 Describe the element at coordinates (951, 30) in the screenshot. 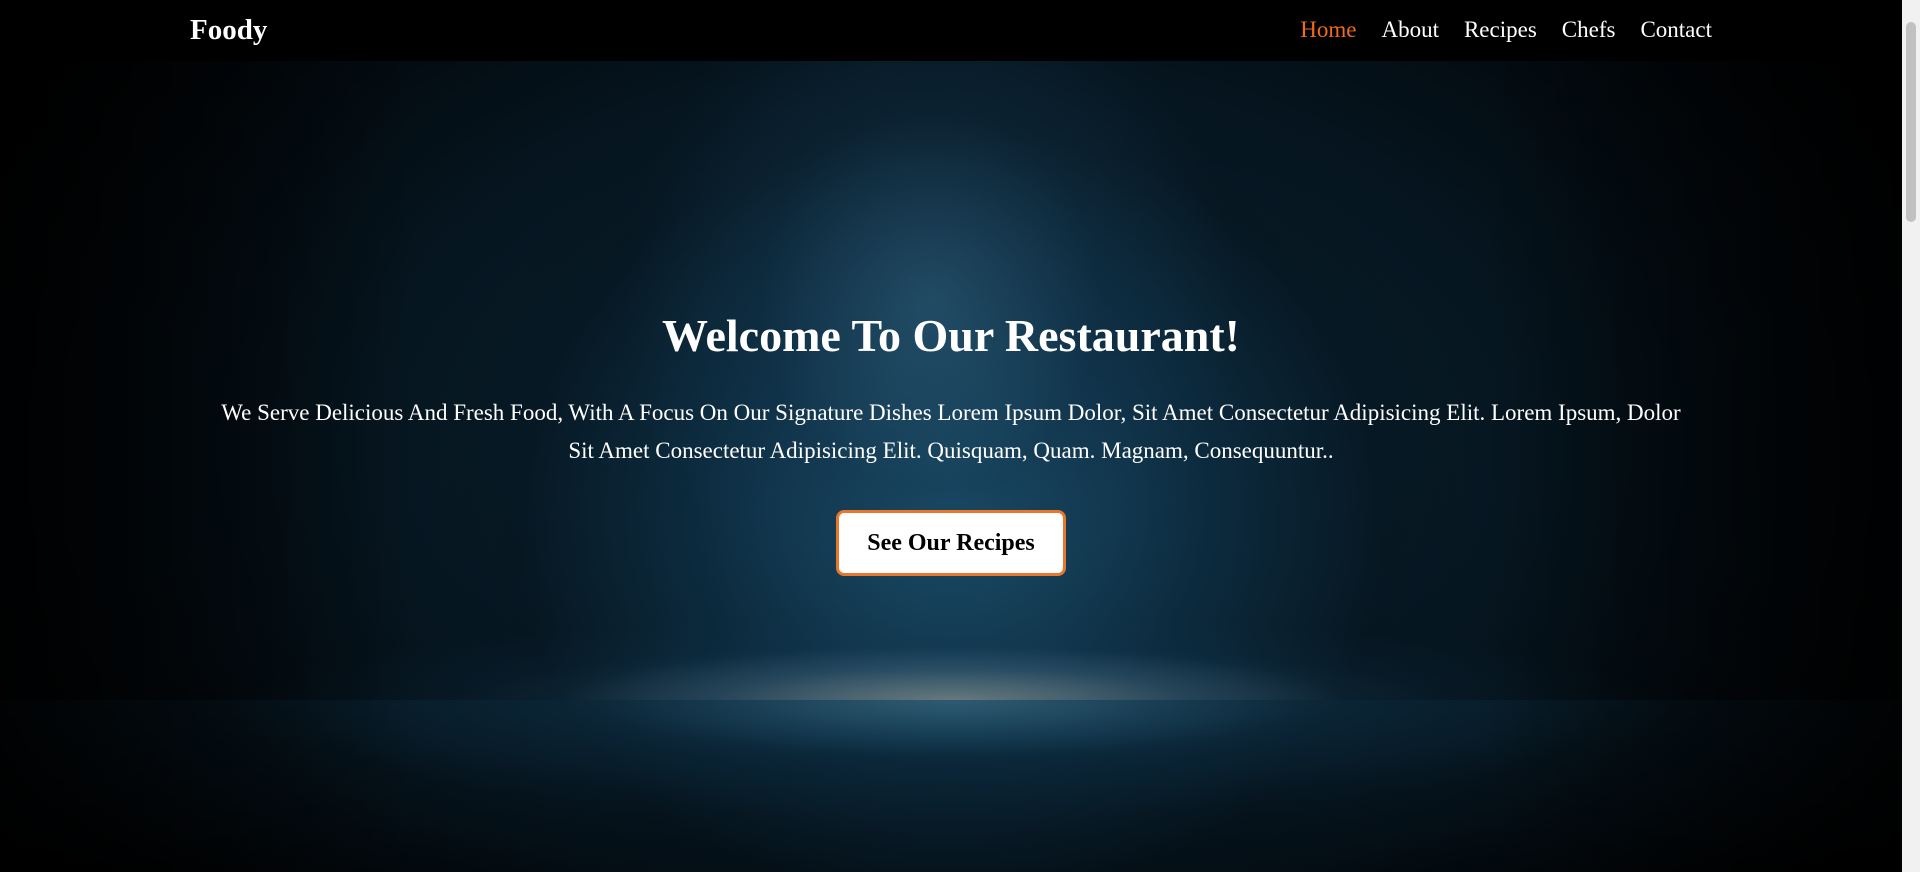

I see `navbar: Foody Home About Recipes Chefs Contact` at that location.